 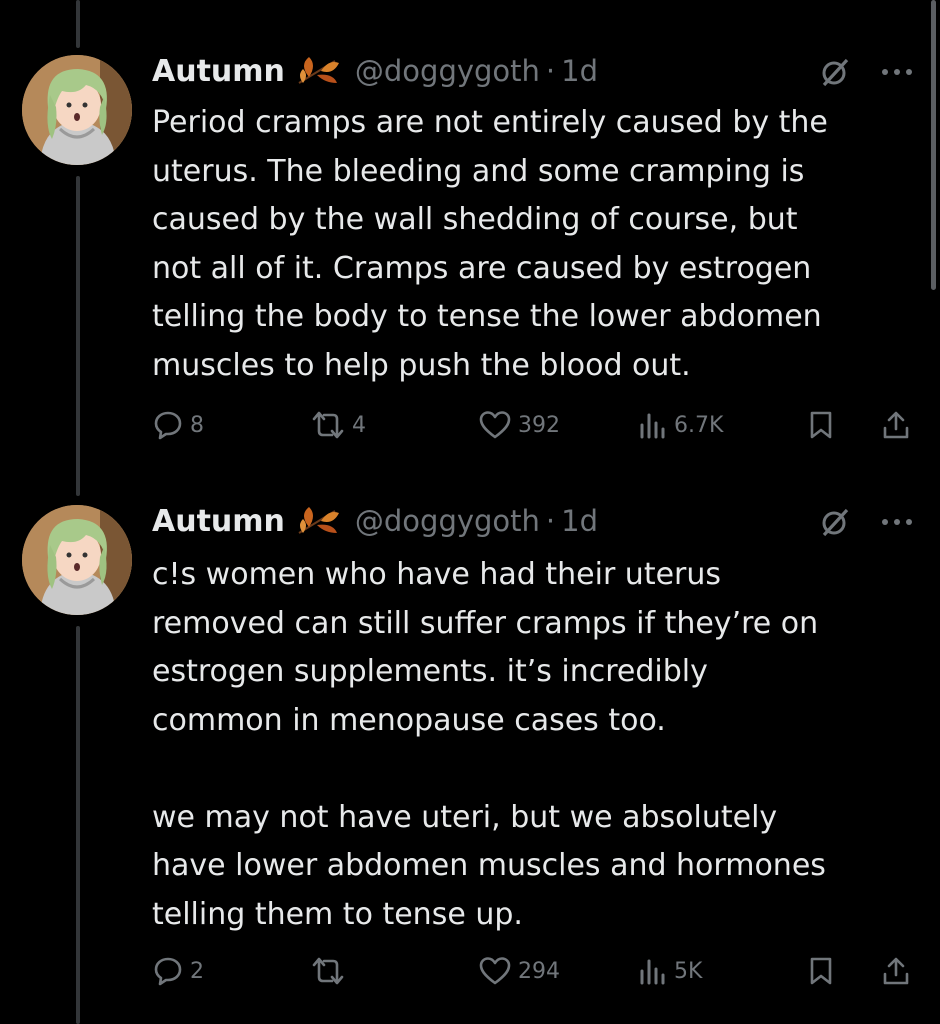 I want to click on avatar, so click(x=77, y=560).